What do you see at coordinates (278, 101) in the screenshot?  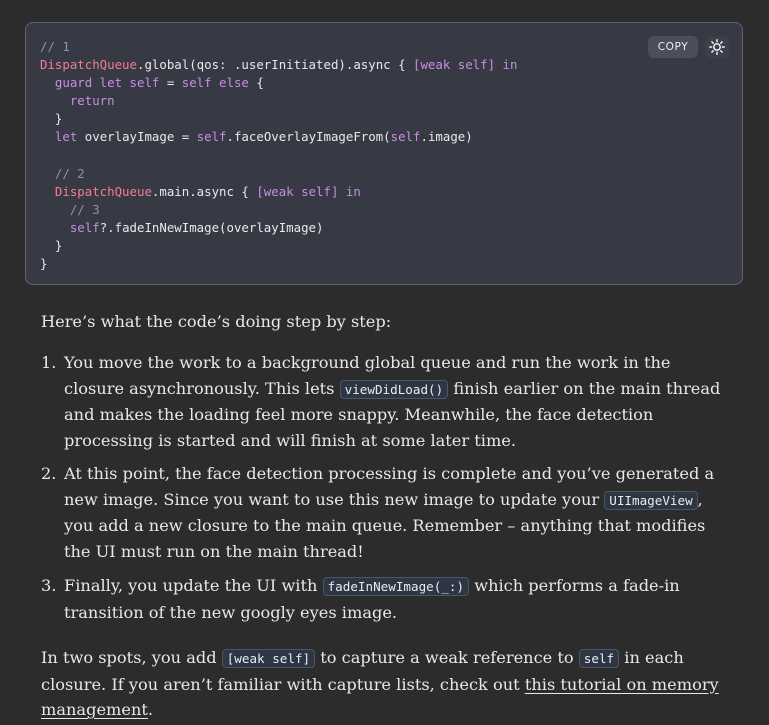 I see `code-line: return` at bounding box center [278, 101].